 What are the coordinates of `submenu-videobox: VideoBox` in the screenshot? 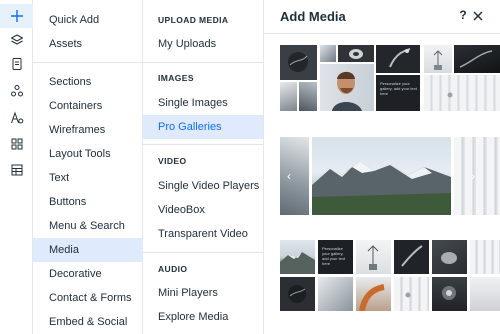 It's located at (203, 210).